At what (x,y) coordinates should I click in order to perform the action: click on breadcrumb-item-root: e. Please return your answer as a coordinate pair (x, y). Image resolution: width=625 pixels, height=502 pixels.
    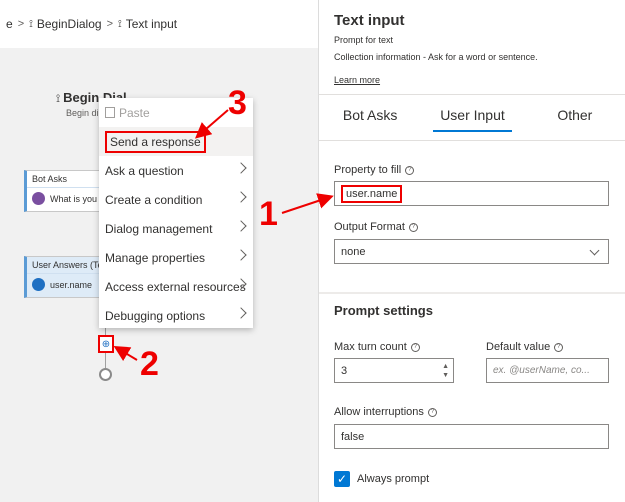
    Looking at the image, I should click on (9, 24).